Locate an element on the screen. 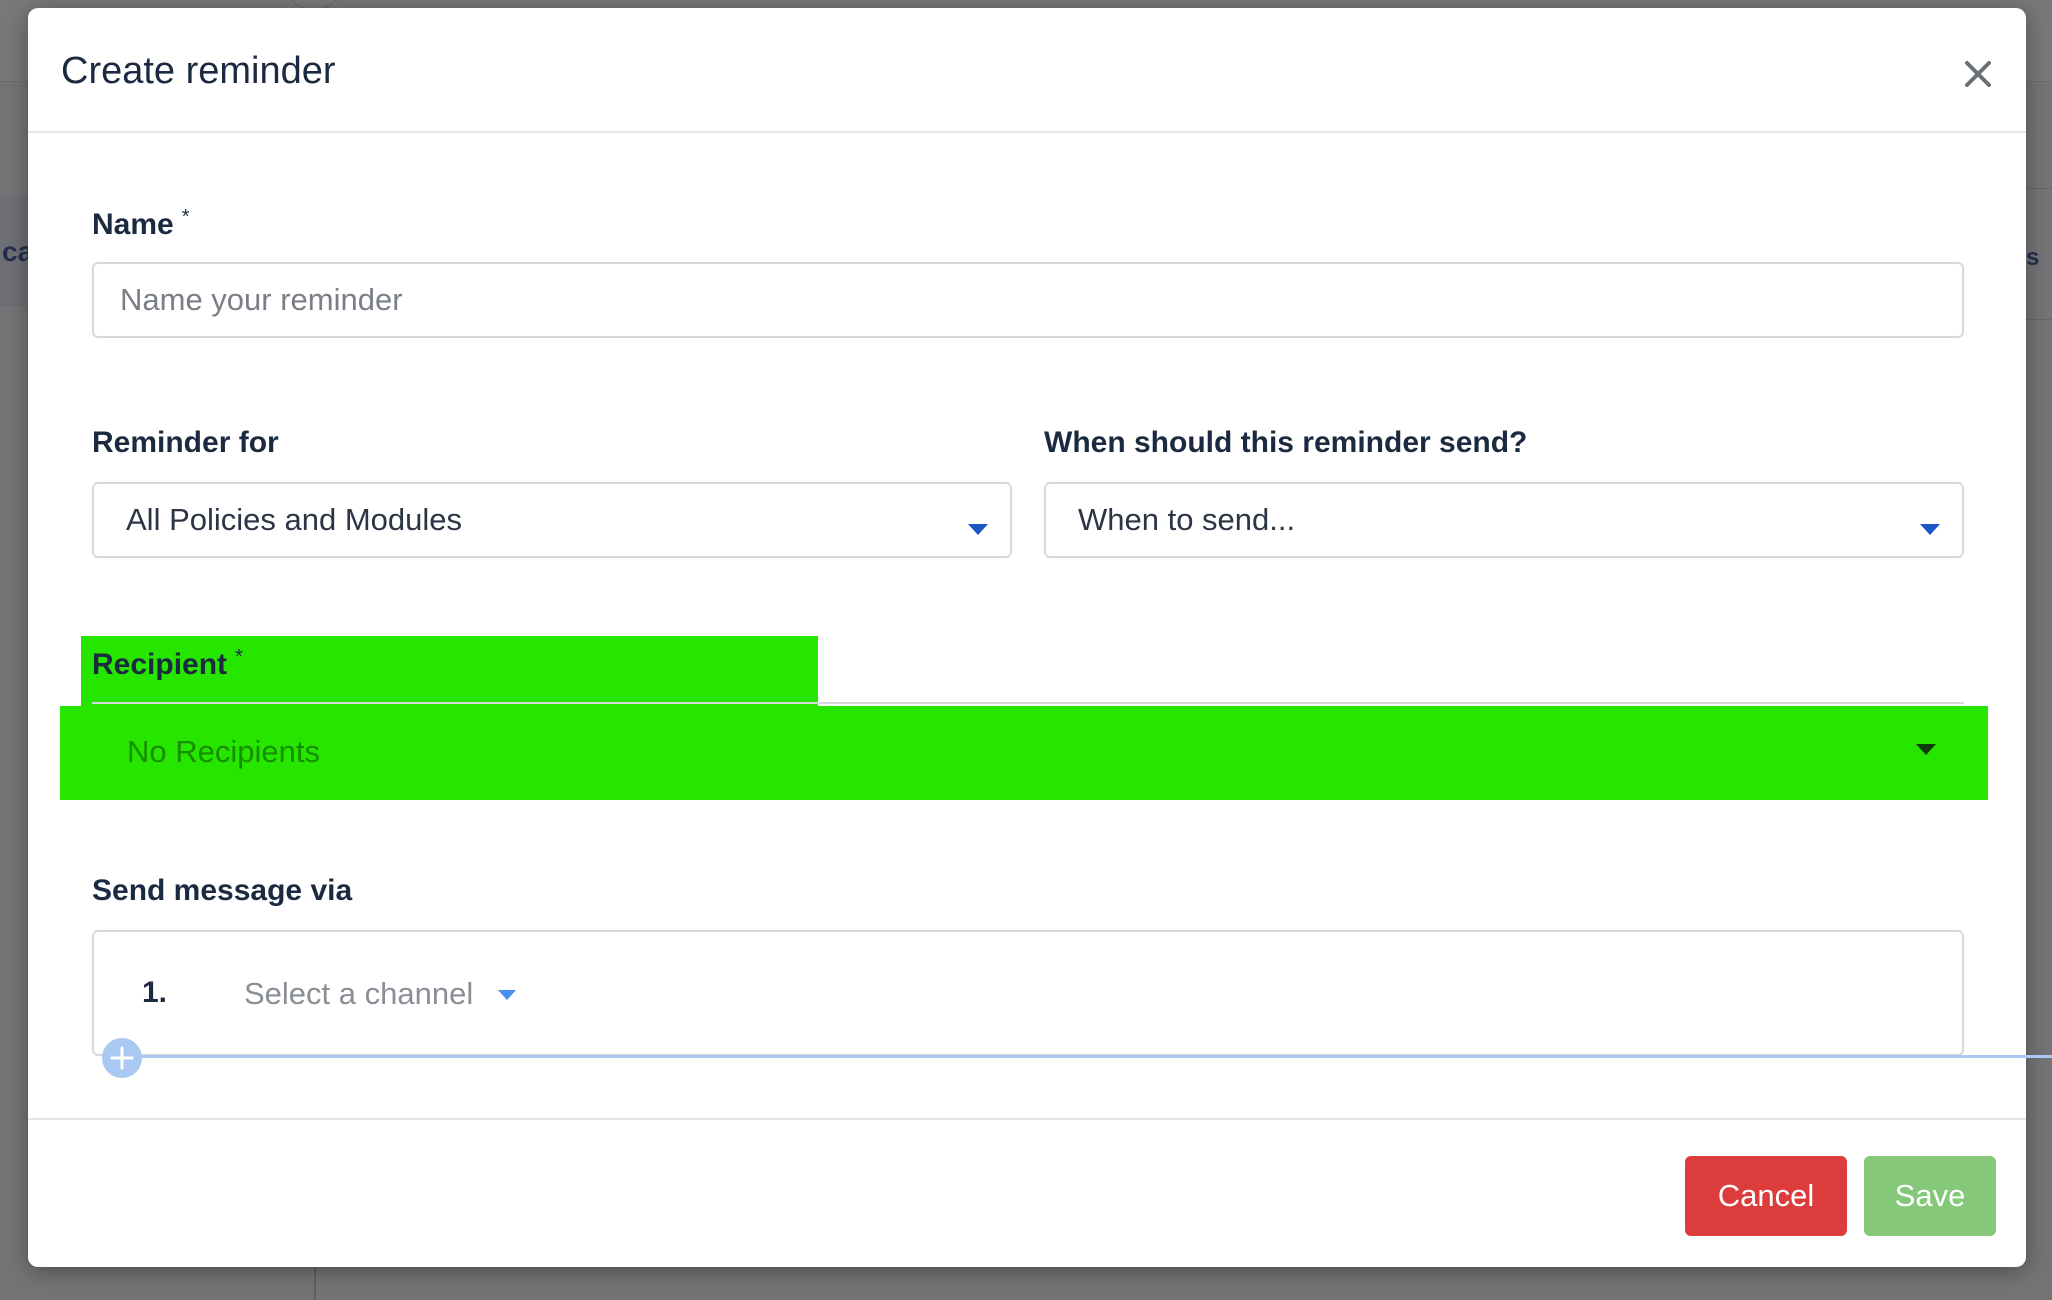 The width and height of the screenshot is (2052, 1300). plus-icon is located at coordinates (122, 1058).